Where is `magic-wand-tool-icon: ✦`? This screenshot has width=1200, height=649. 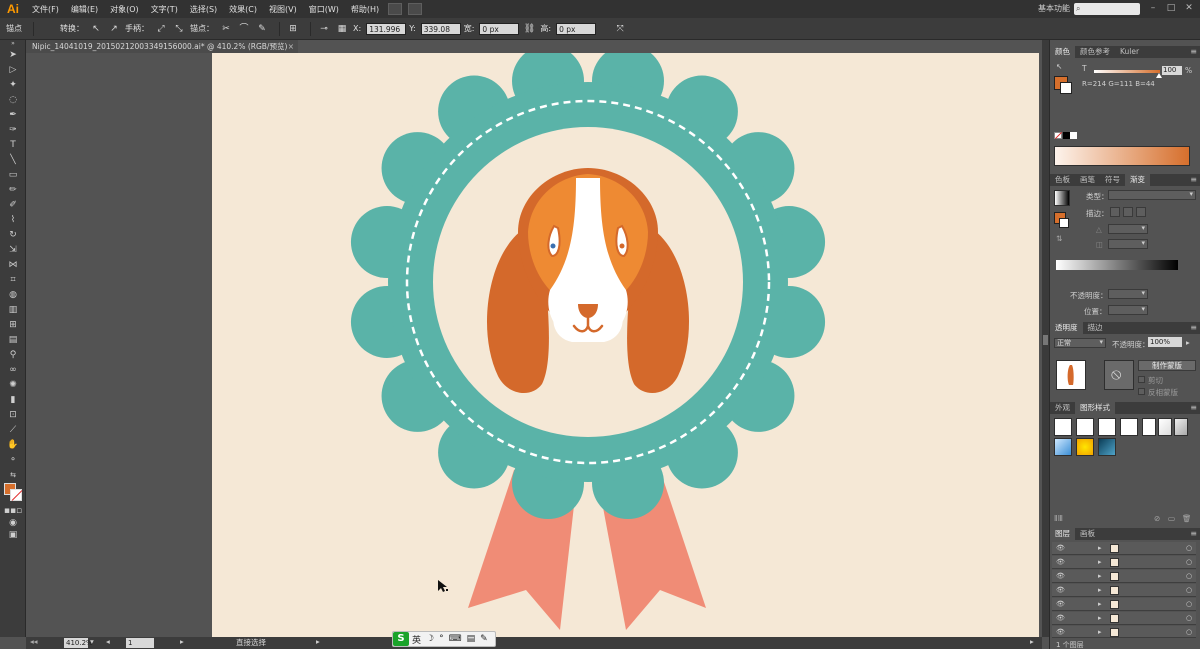 magic-wand-tool-icon: ✦ is located at coordinates (13, 85).